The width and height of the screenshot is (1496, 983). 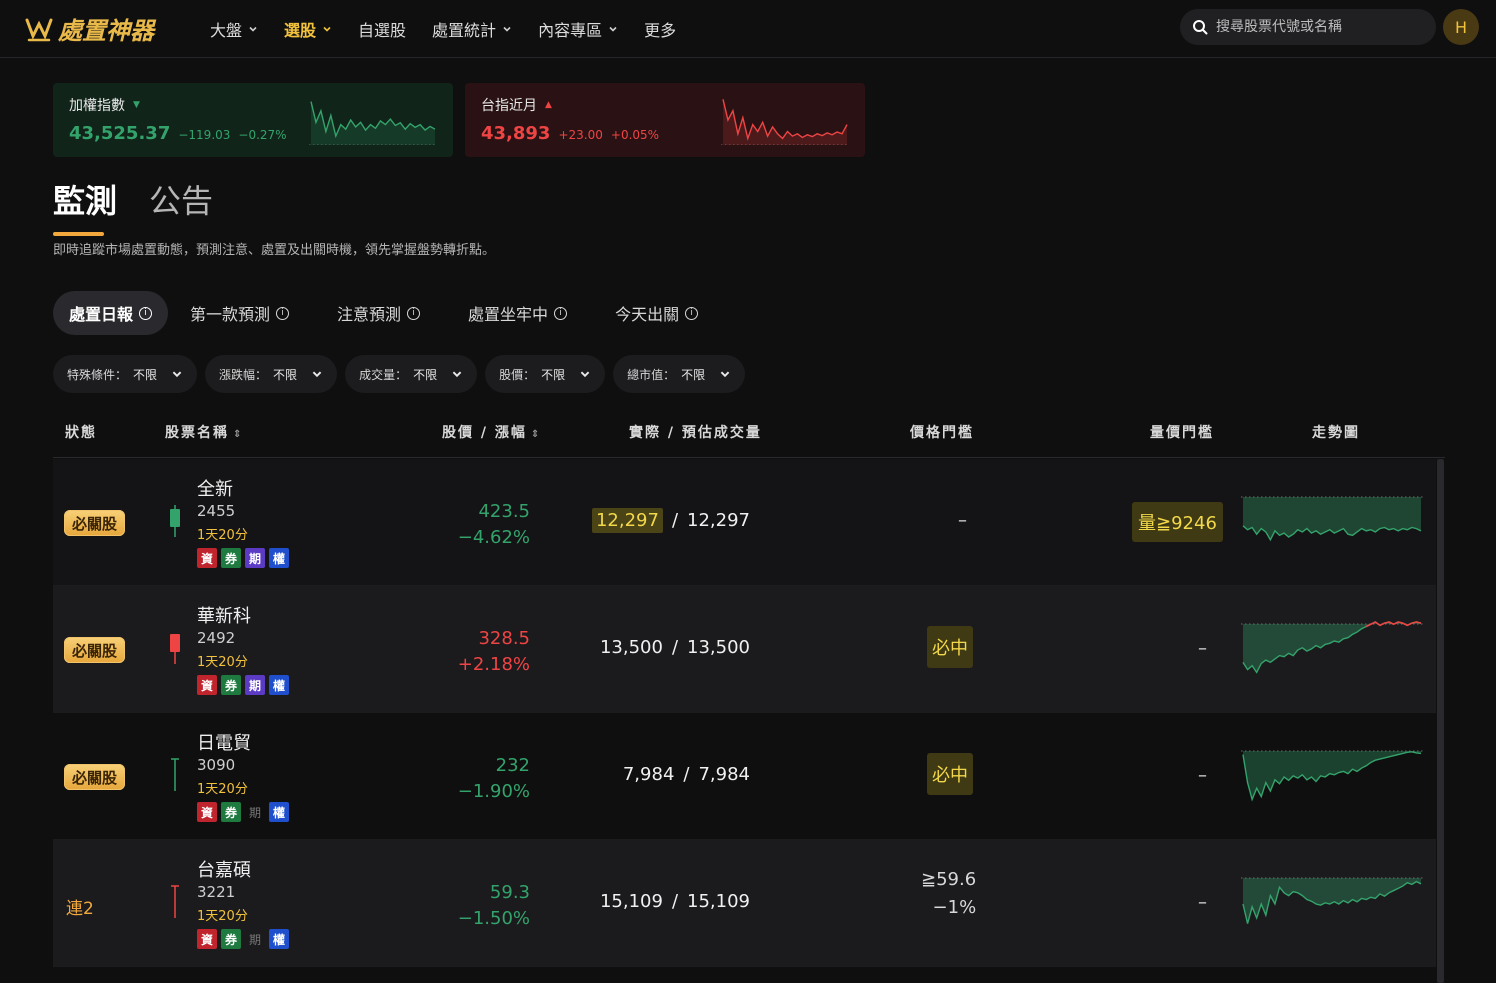 I want to click on nav-item-3: 處置統計, so click(x=472, y=29).